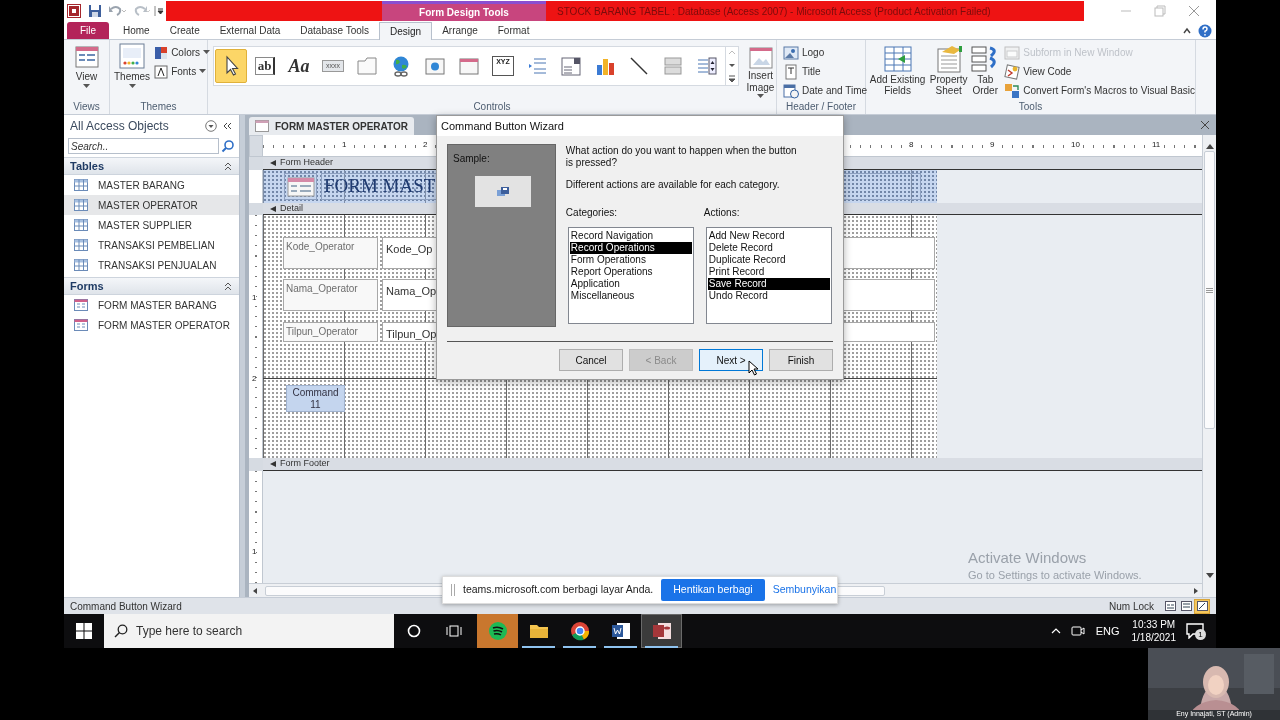  I want to click on dialog-title: Command Button Wizard, so click(640, 126).